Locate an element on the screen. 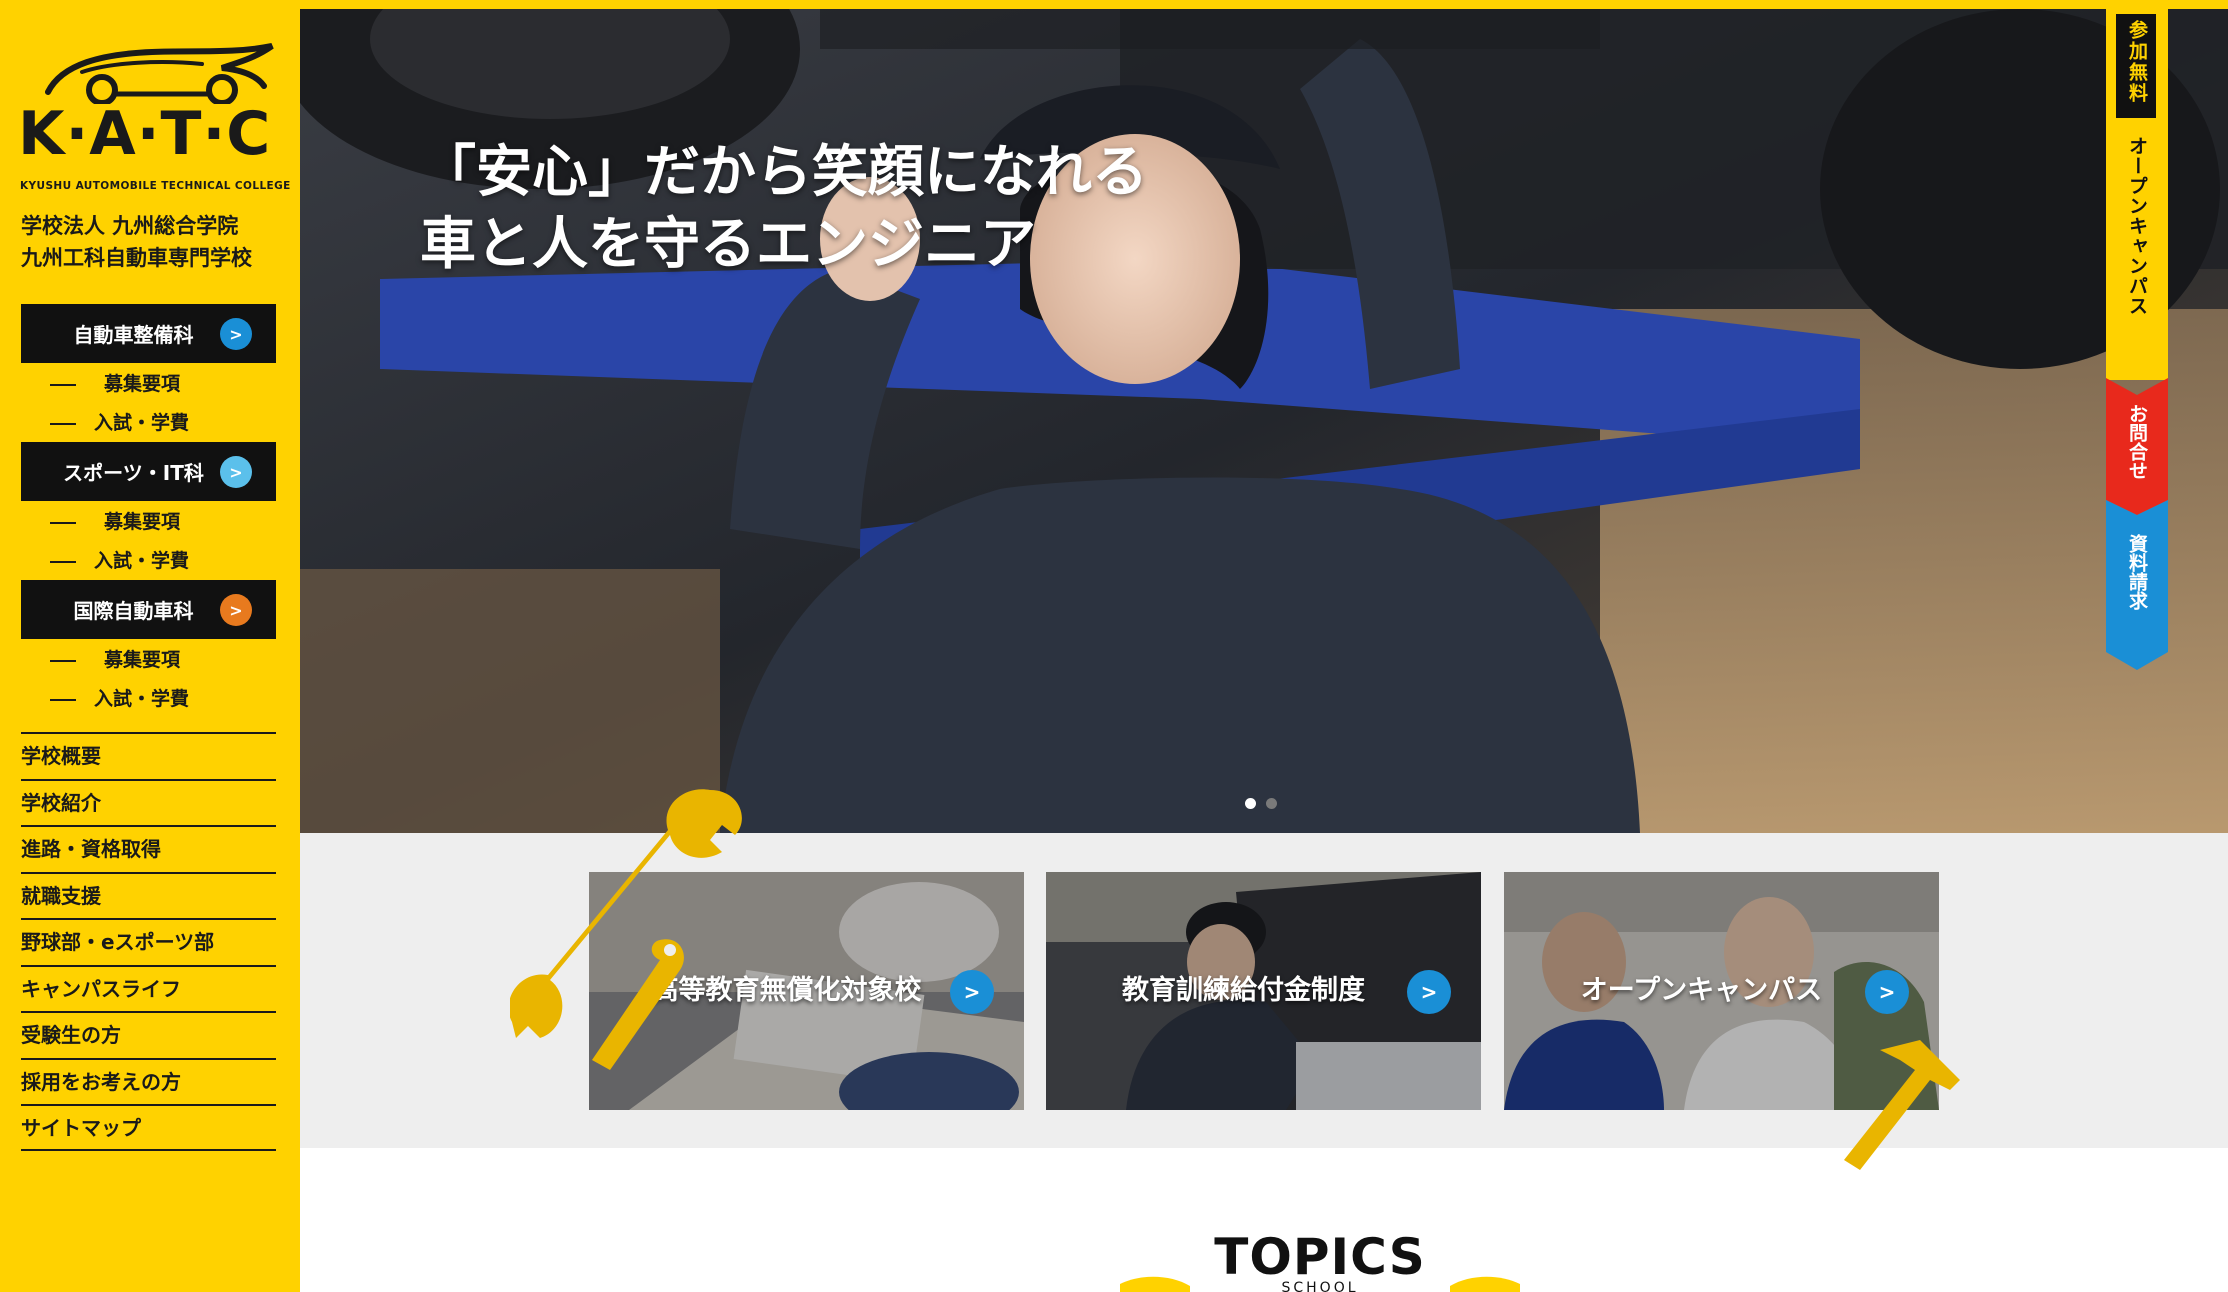 This screenshot has height=1292, width=2228. sublink-recruitment-auto: 募集要項 is located at coordinates (115, 384).